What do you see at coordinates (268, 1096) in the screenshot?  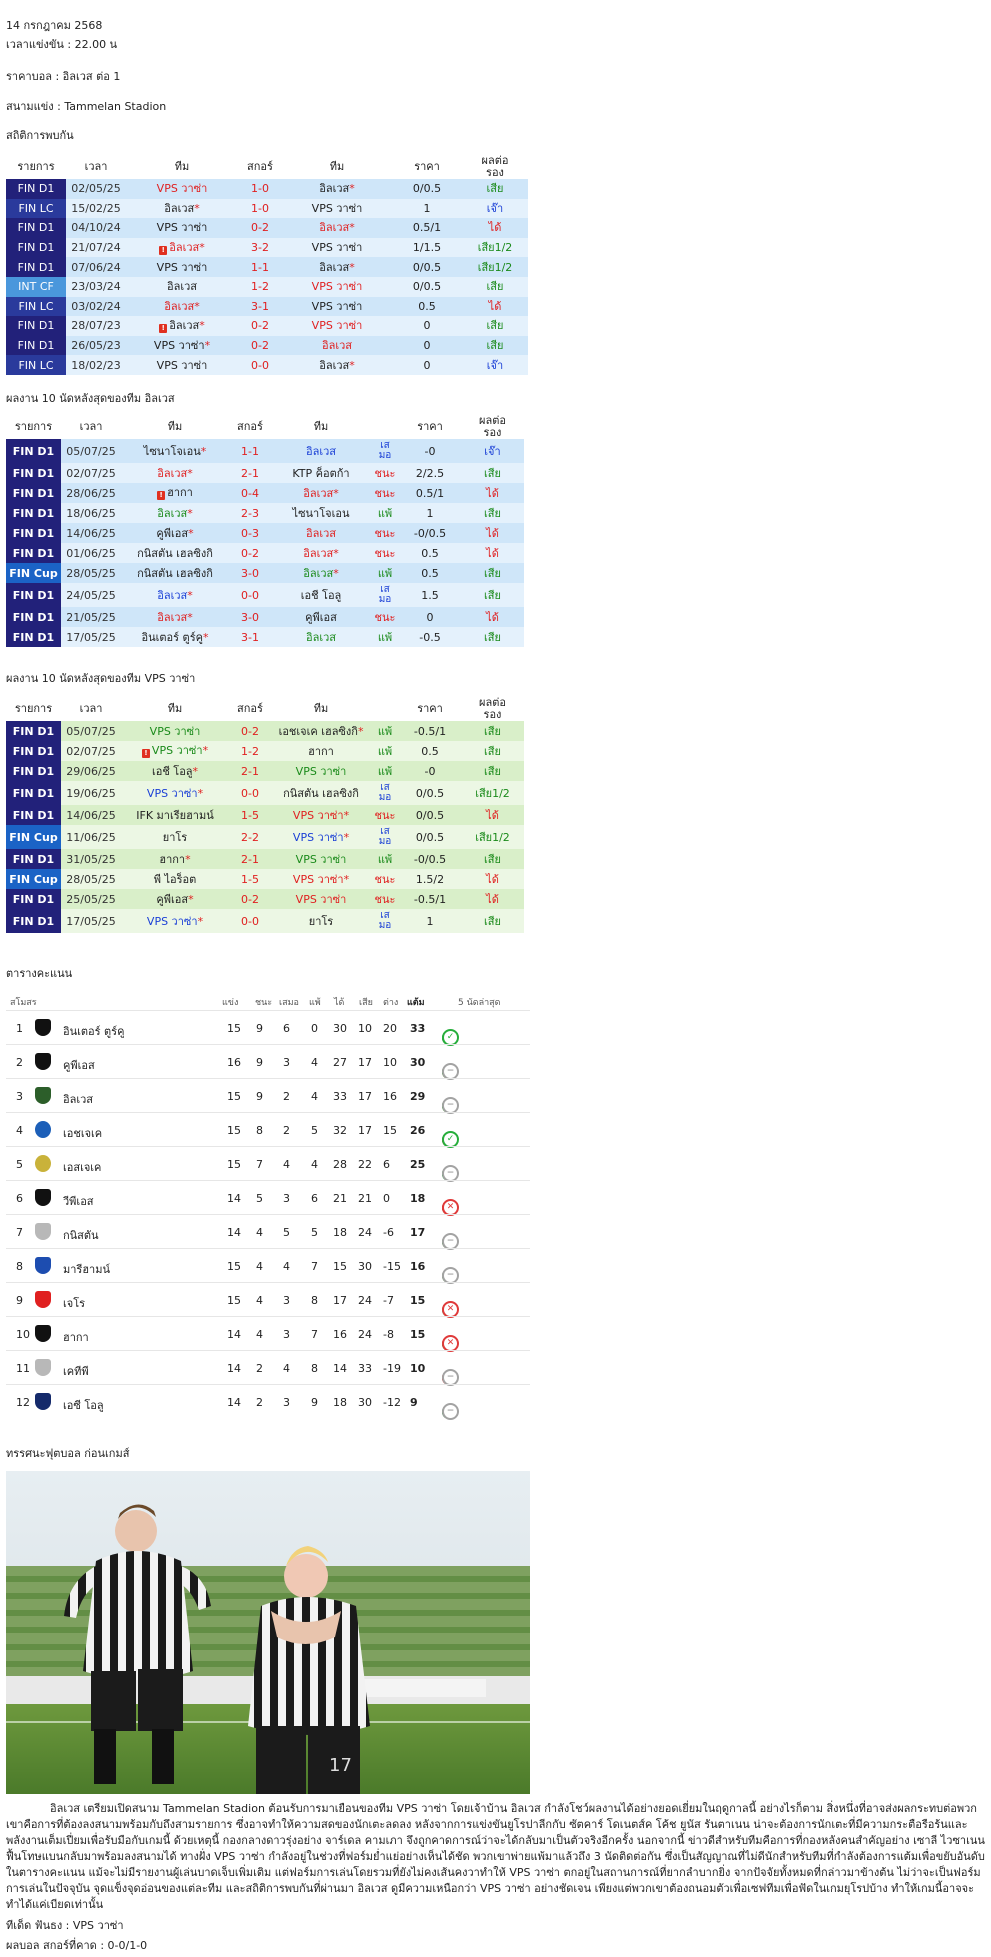 I see `standings-row: 3อิลเวส1592433171629✓✕✓✓−` at bounding box center [268, 1096].